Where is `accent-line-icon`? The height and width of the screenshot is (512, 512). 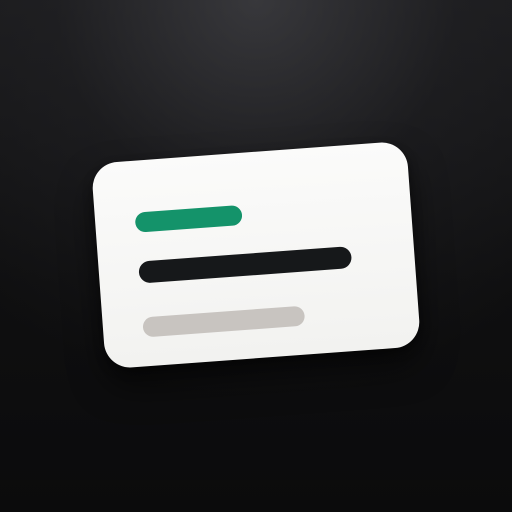
accent-line-icon is located at coordinates (188, 218).